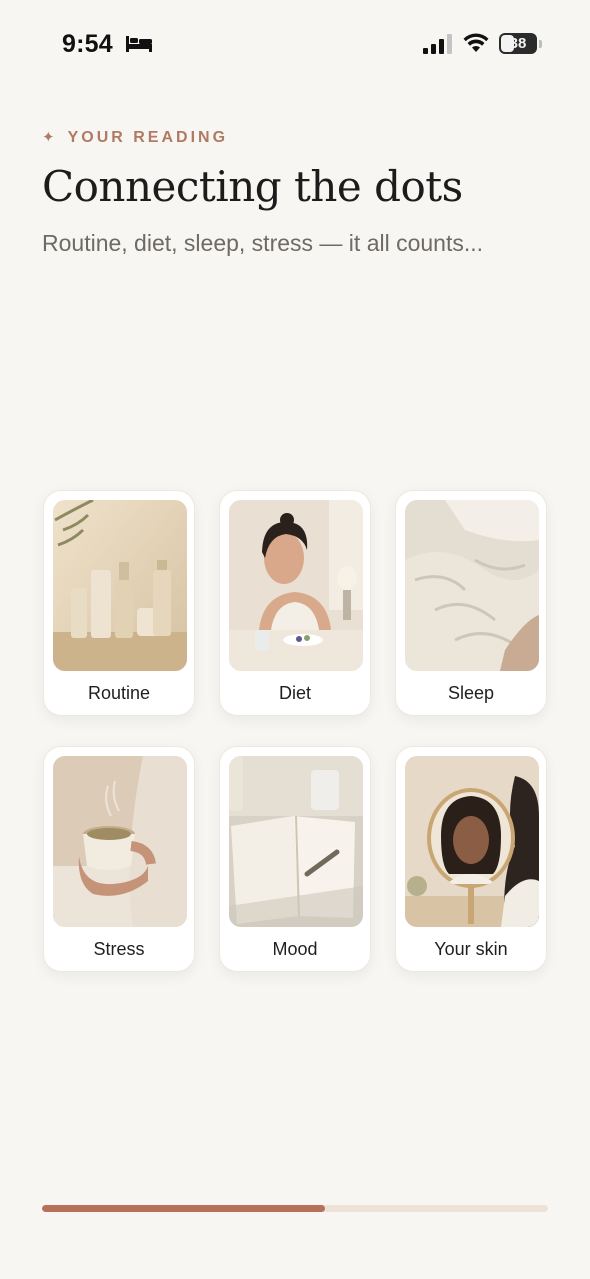 This screenshot has height=1279, width=590. What do you see at coordinates (540, 44) in the screenshot?
I see `battery-cap` at bounding box center [540, 44].